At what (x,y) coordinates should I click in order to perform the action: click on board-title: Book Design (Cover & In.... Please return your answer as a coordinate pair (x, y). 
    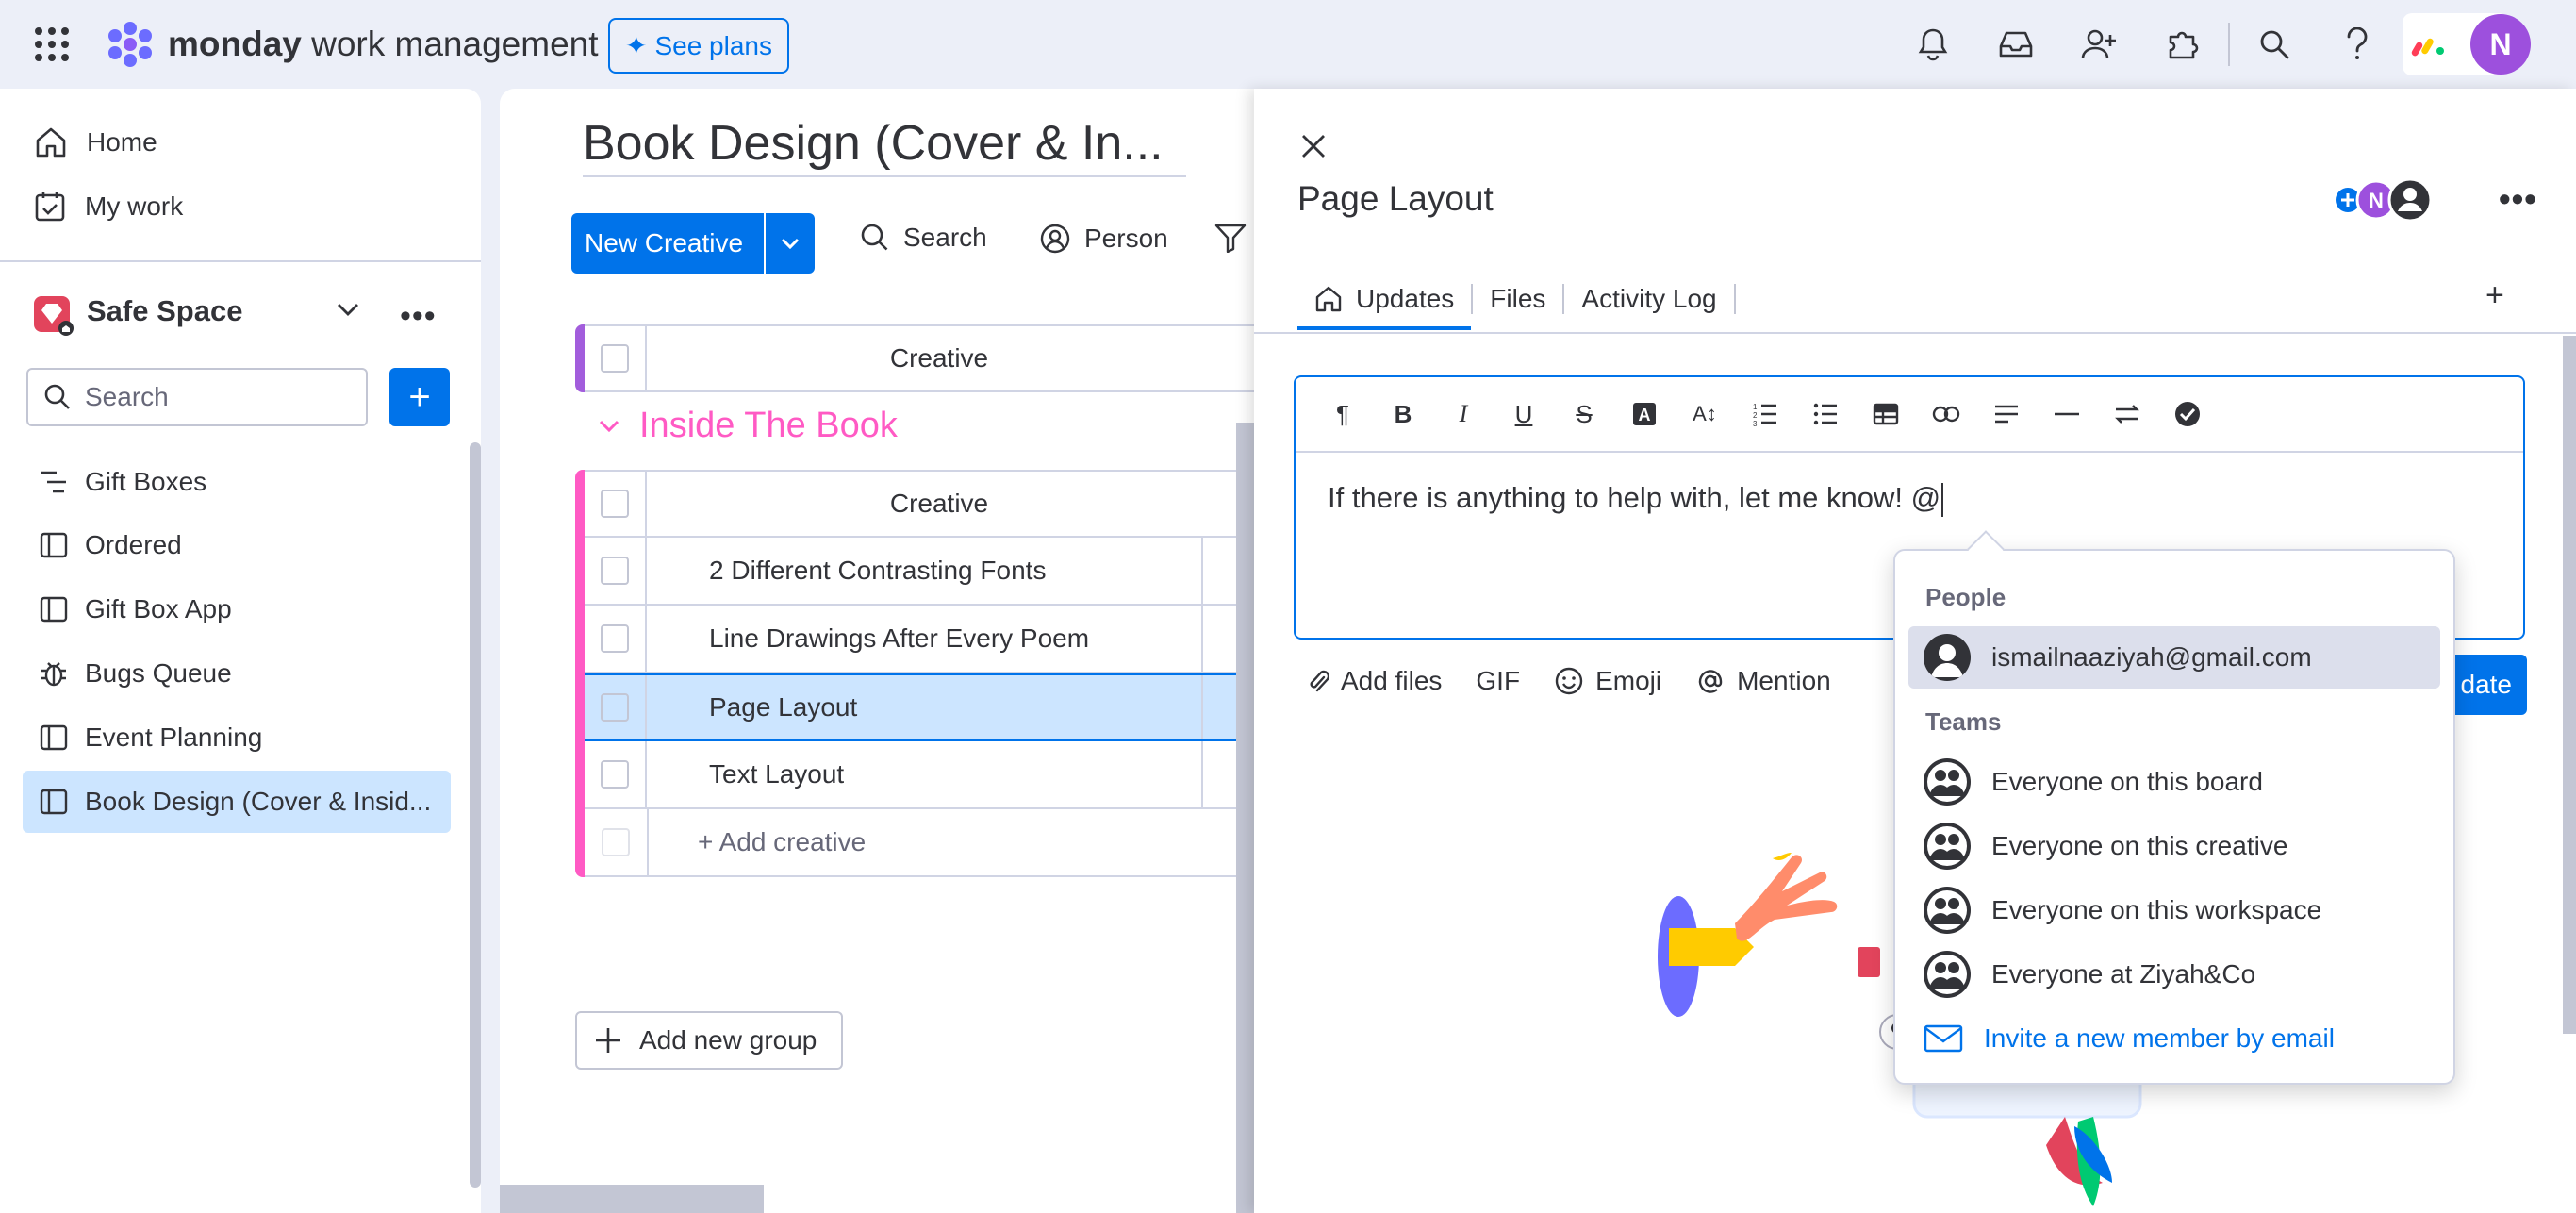
    Looking at the image, I should click on (884, 146).